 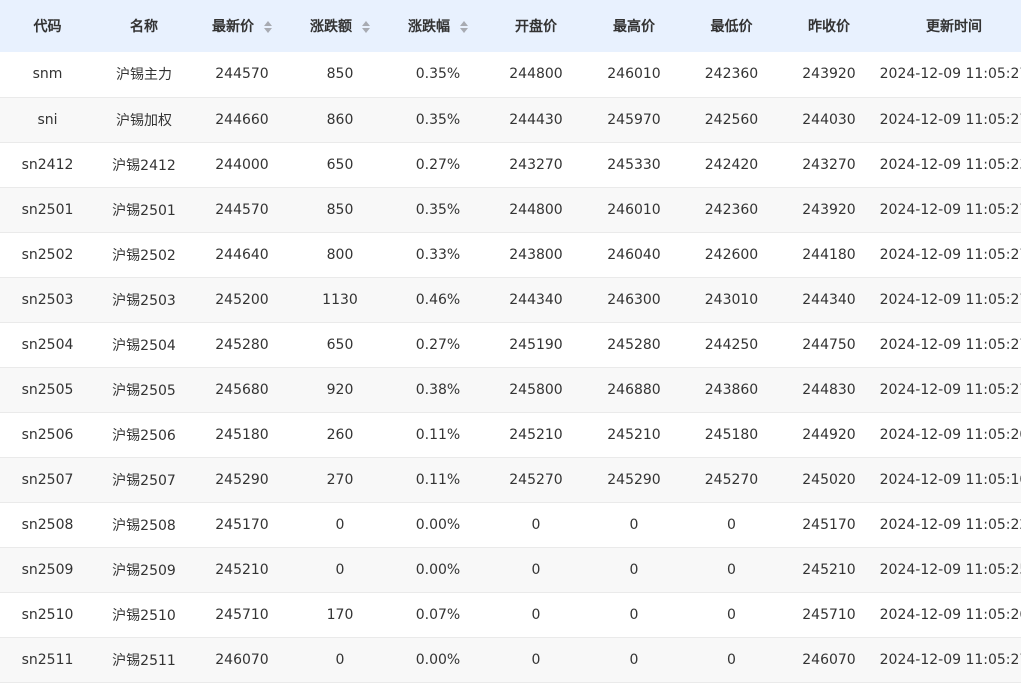 What do you see at coordinates (144, 299) in the screenshot?
I see `cell-name: 沪锡2503` at bounding box center [144, 299].